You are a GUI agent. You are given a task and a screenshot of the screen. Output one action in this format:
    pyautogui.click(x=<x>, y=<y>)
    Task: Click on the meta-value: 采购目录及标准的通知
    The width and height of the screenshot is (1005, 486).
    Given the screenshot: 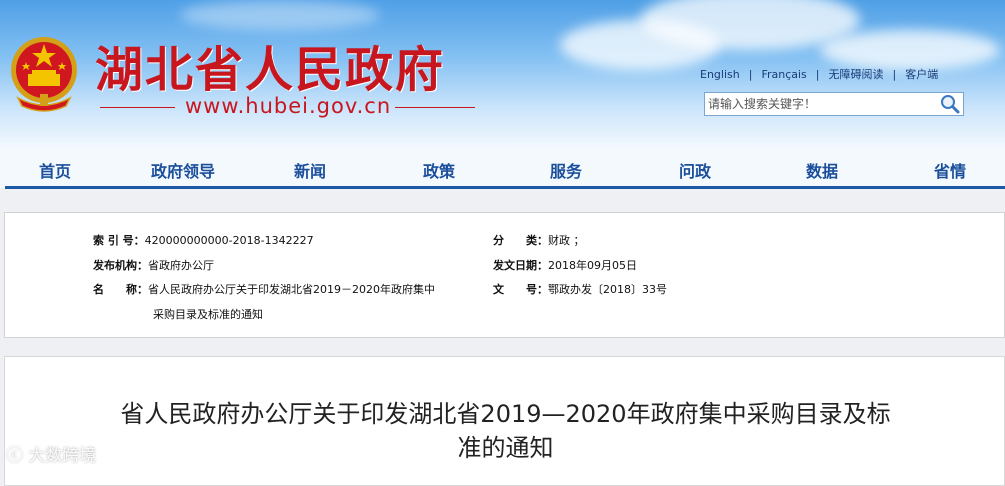 What is the action you would take?
    pyautogui.click(x=208, y=314)
    